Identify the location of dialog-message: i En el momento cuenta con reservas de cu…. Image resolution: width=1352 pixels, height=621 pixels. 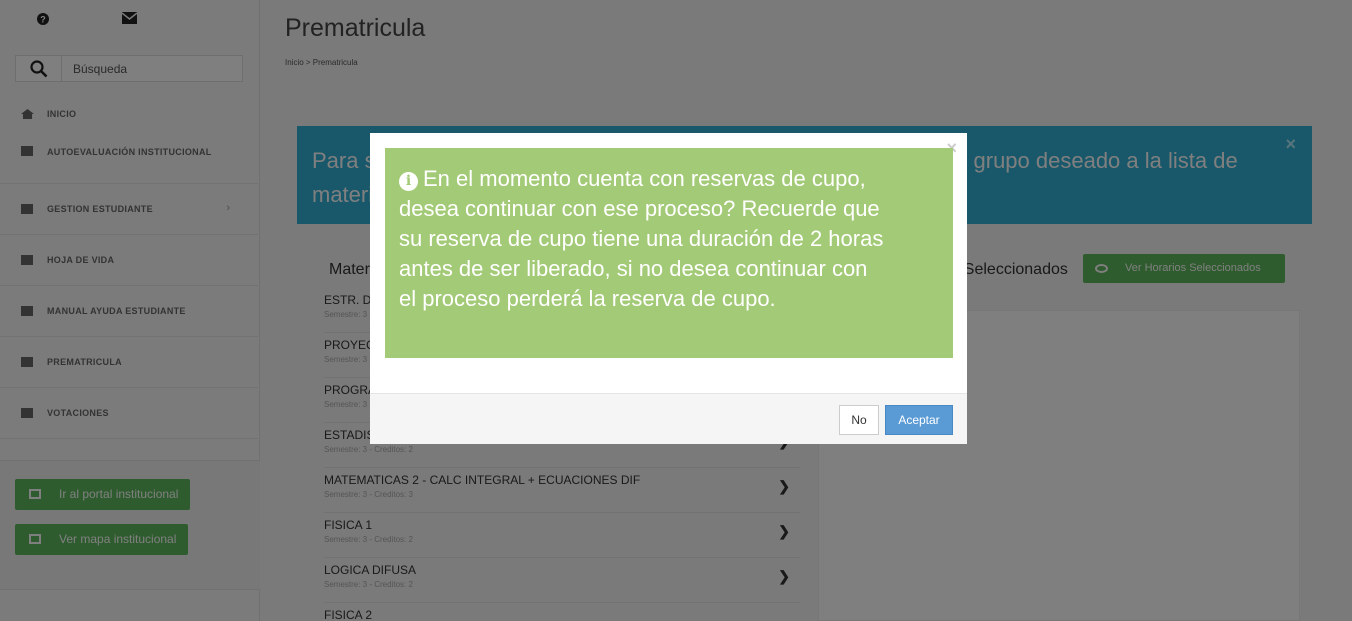
(644, 239).